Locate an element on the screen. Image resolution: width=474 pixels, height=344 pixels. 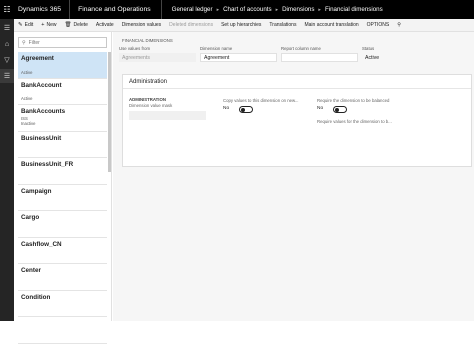
list-item-name: Campaign is located at coordinates (36, 191).